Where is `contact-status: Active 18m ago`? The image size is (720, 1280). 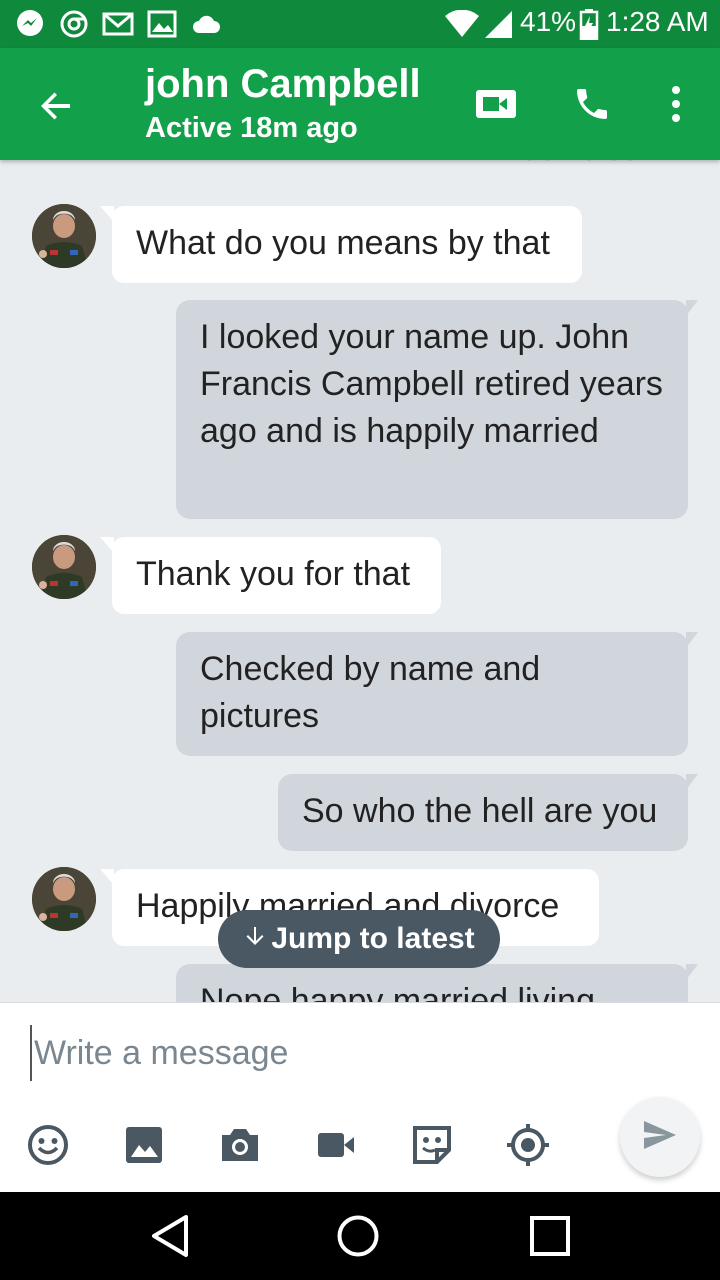 contact-status: Active 18m ago is located at coordinates (251, 128).